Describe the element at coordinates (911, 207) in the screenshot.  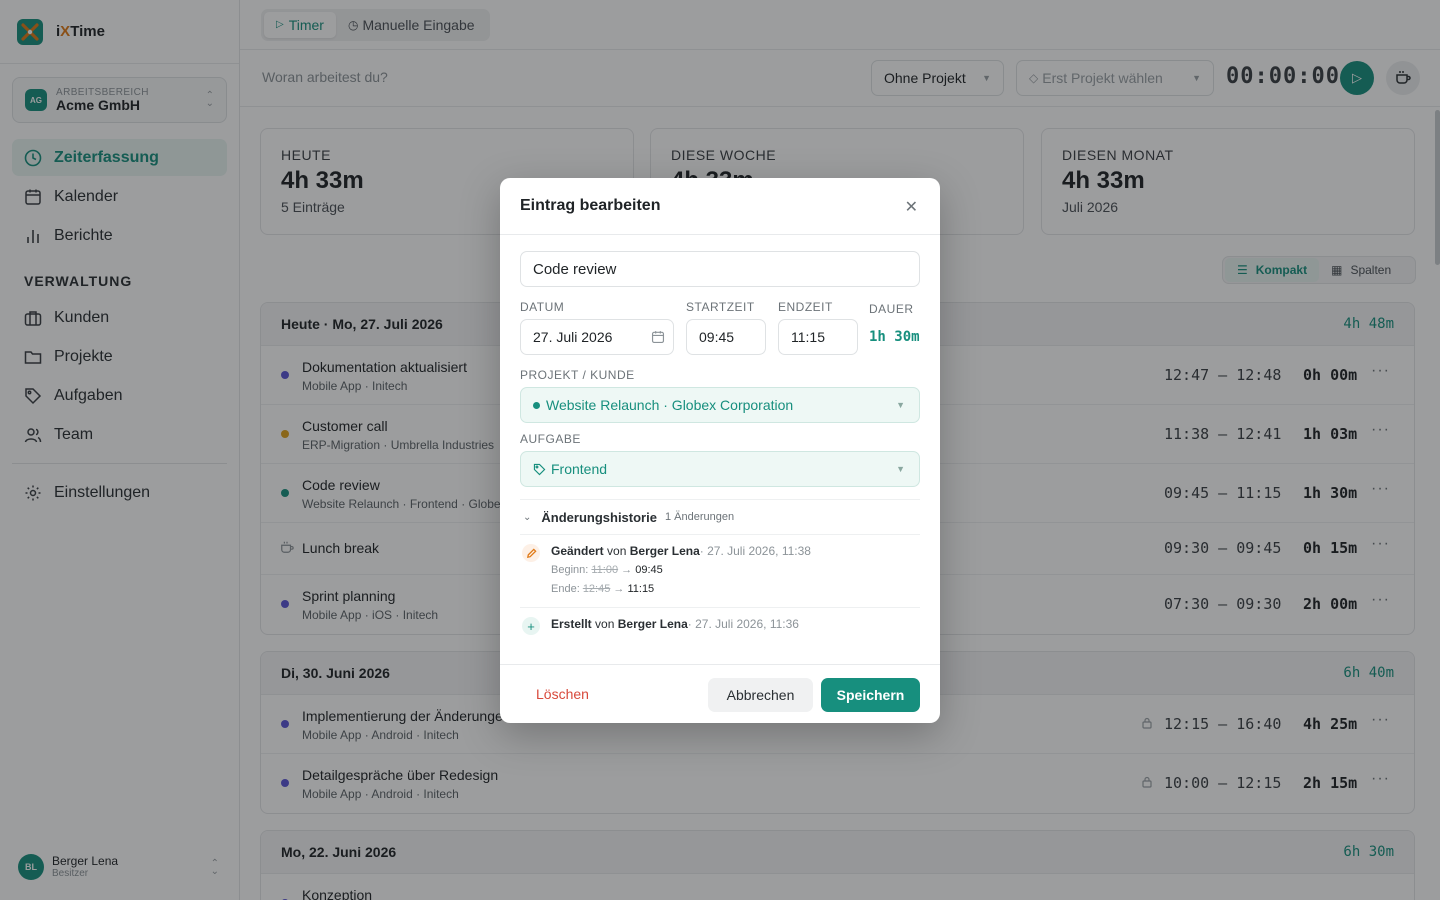
I see `close-icon: ✕` at that location.